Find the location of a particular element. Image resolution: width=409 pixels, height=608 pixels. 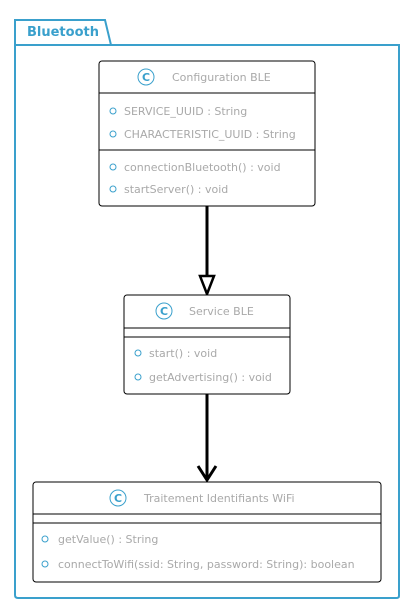

method: connectionBluetooth() : void is located at coordinates (202, 167).